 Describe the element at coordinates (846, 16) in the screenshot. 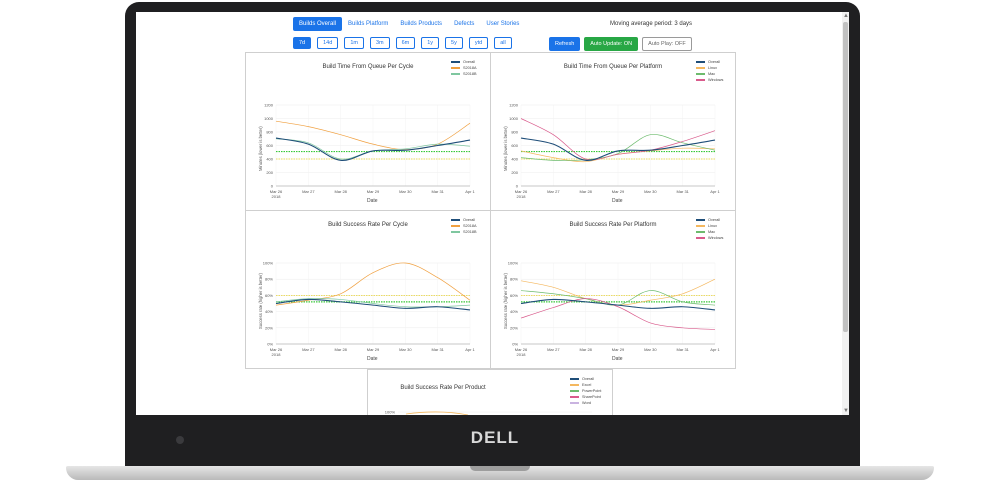

I see `scroll-up-icon: ▲` at that location.